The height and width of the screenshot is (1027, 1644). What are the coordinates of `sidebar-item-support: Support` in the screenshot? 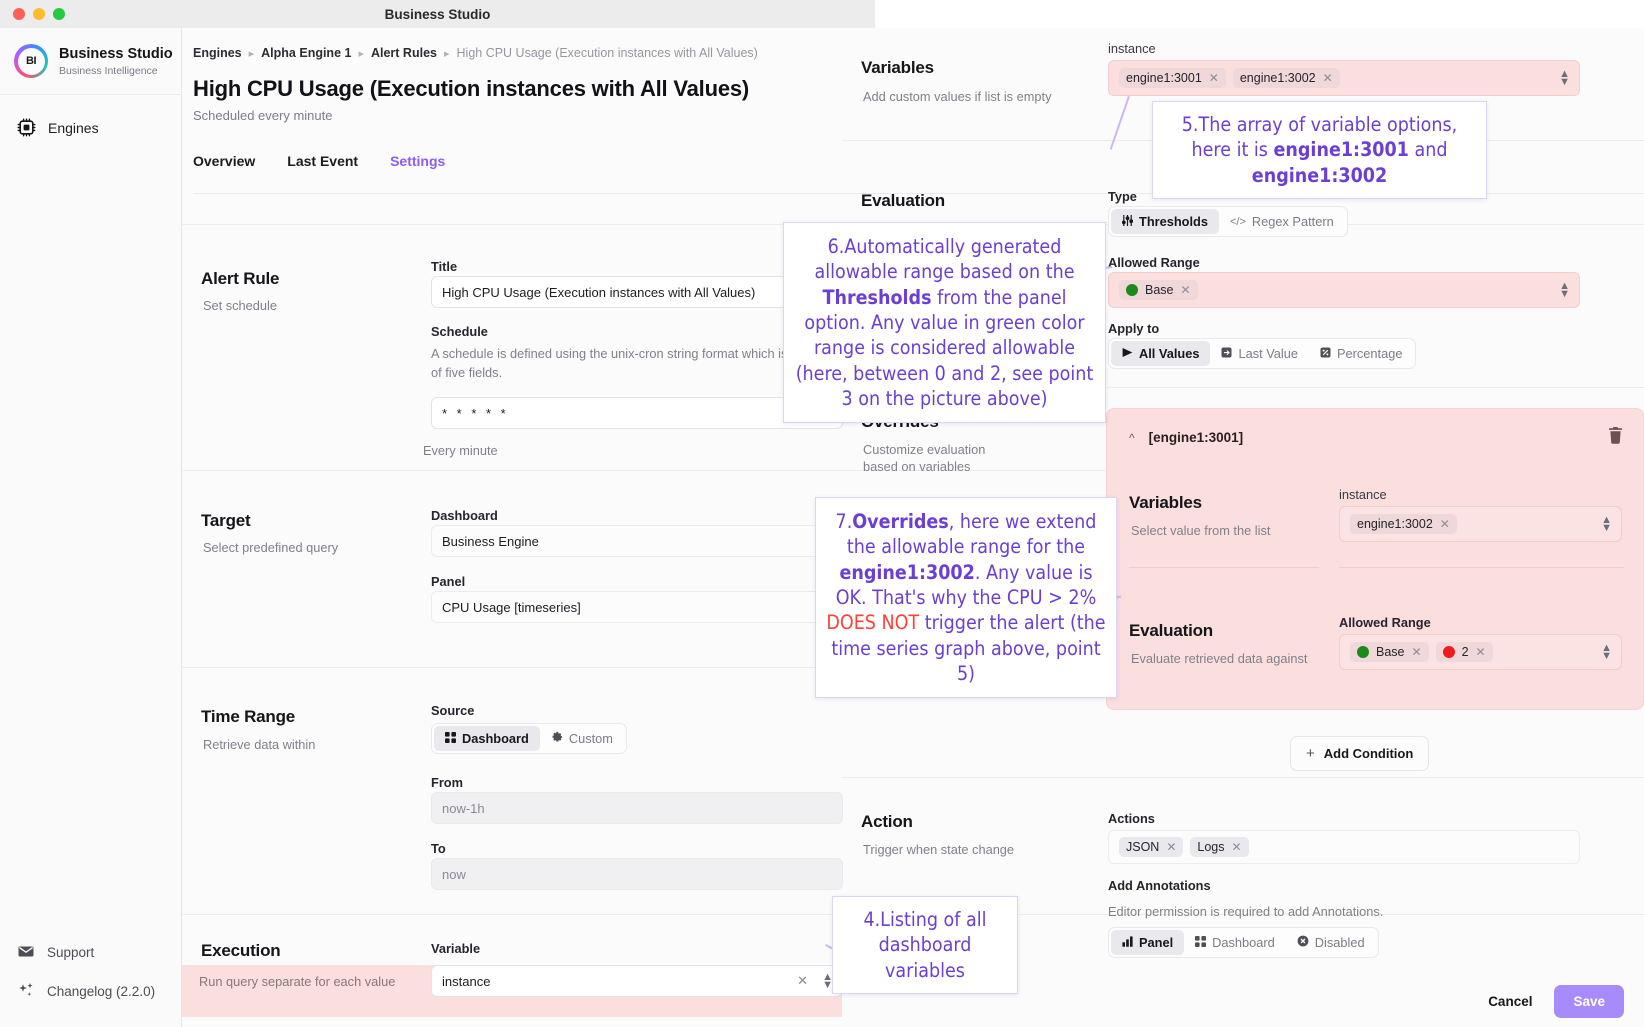 It's located at (91, 952).